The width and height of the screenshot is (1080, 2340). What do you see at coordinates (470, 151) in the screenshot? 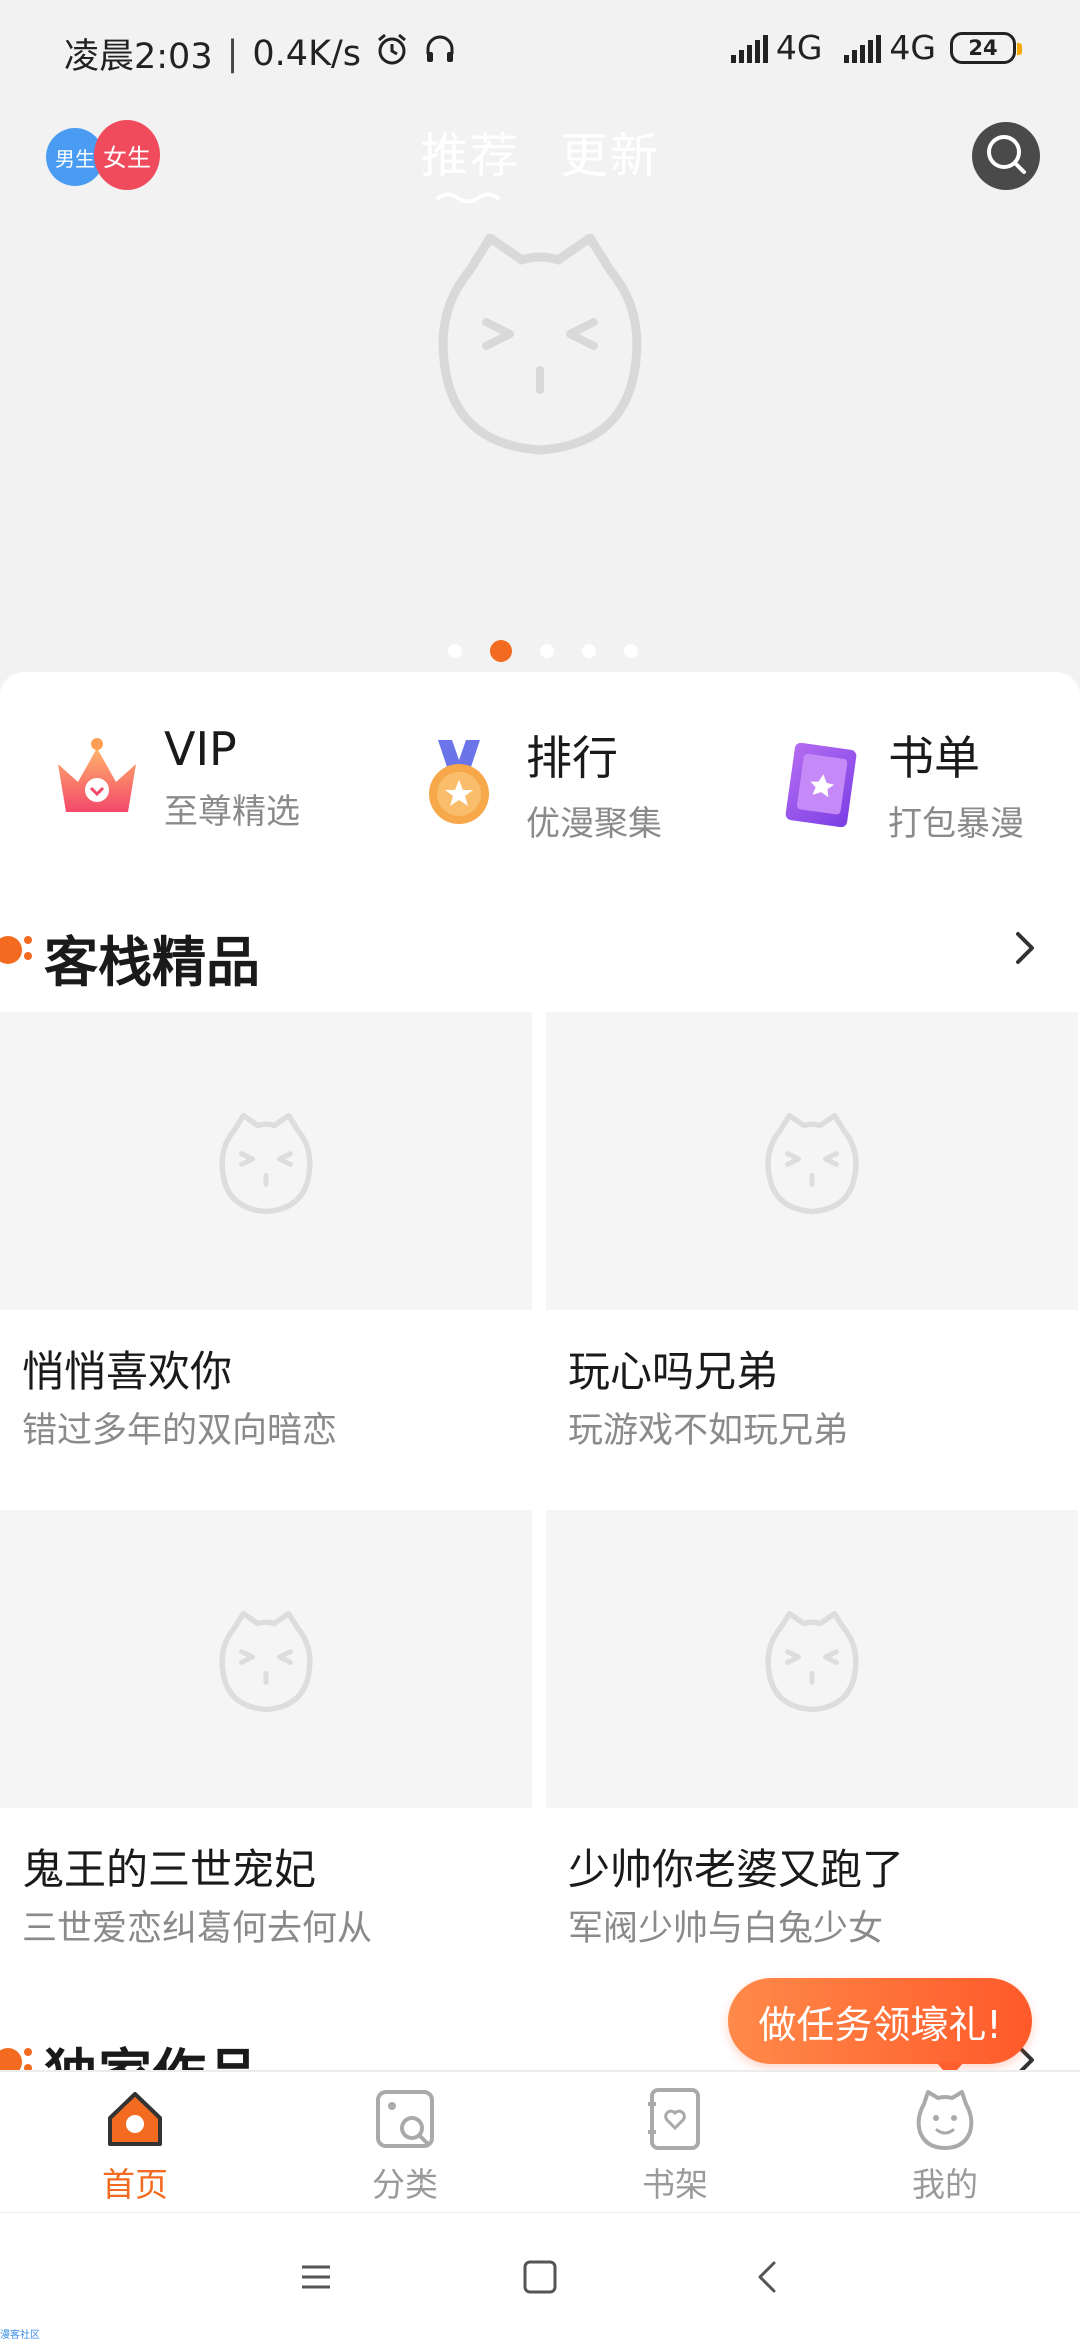
I see `tab-recommend: 推荐` at bounding box center [470, 151].